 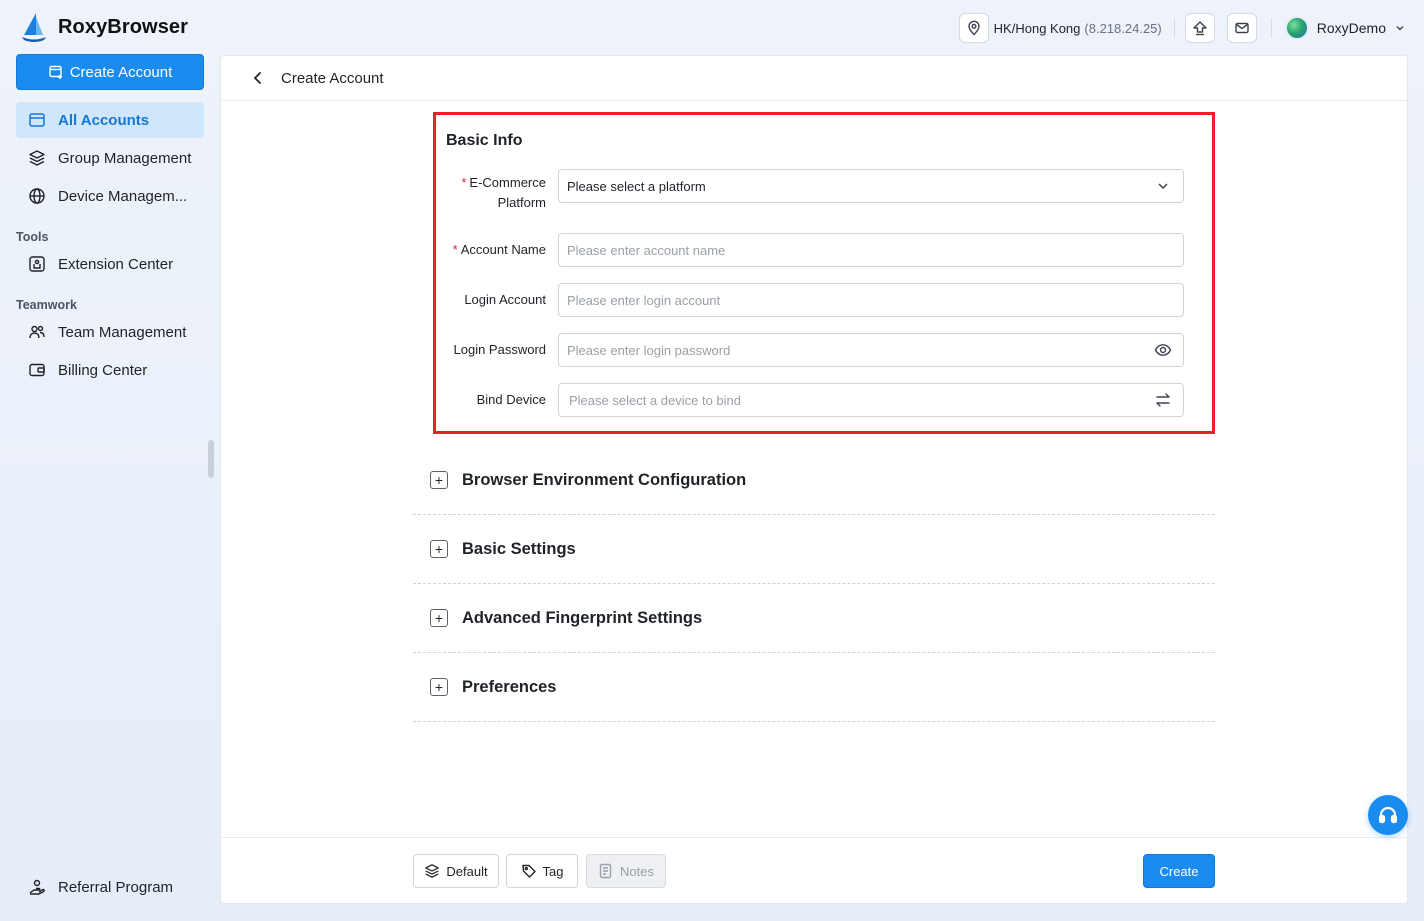 What do you see at coordinates (814, 618) in the screenshot?
I see `section-advanced-fingerprint: + Advanced Fingerprint Settings` at bounding box center [814, 618].